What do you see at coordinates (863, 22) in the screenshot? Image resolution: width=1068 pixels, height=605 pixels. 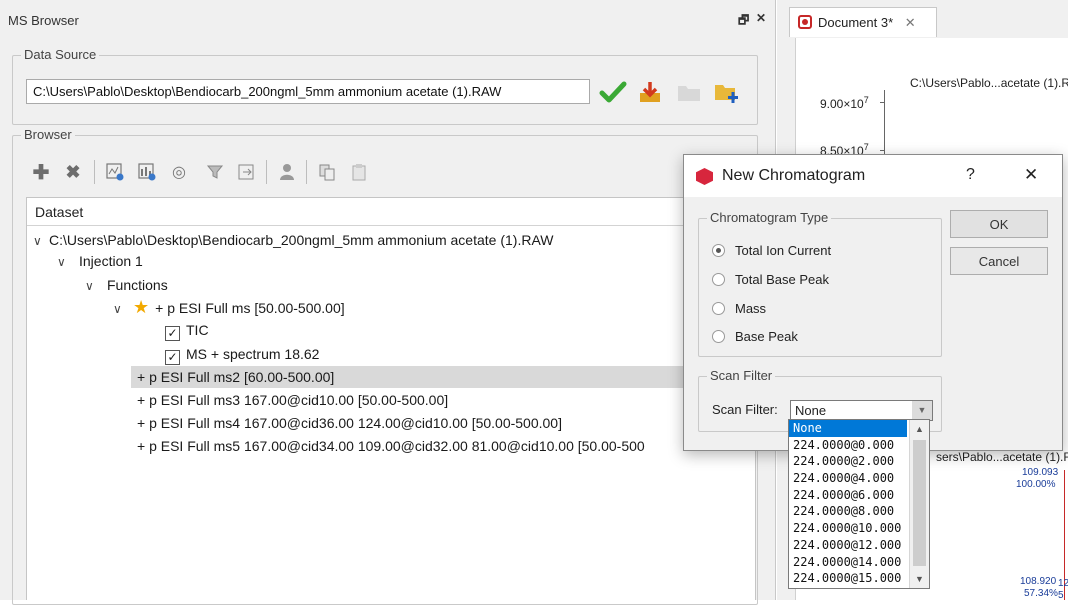 I see `tab-document: Document 3* ✕` at bounding box center [863, 22].